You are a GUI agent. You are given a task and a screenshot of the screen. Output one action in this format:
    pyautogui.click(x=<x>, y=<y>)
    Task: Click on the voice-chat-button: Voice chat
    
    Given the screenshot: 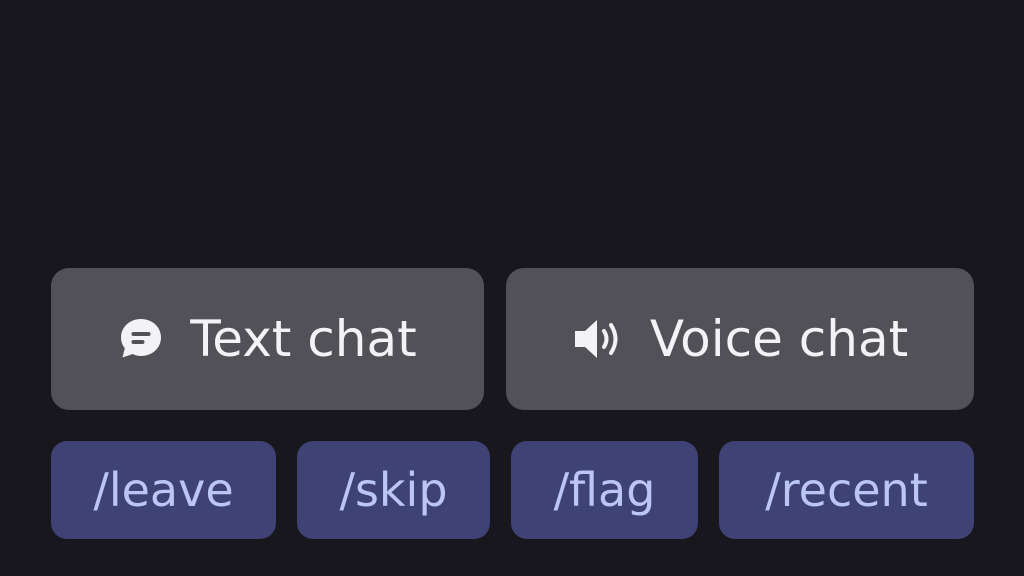 What is the action you would take?
    pyautogui.click(x=740, y=339)
    